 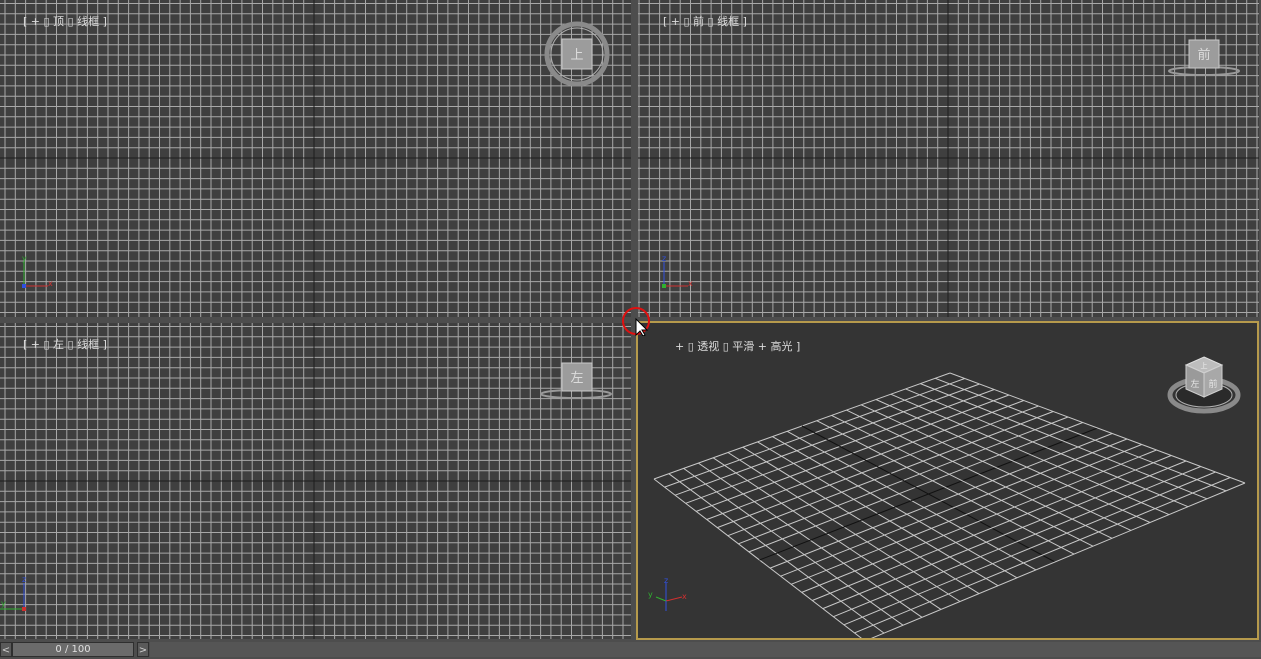 I want to click on time-slider-bar: < 0 / 100 >, so click(x=630, y=650).